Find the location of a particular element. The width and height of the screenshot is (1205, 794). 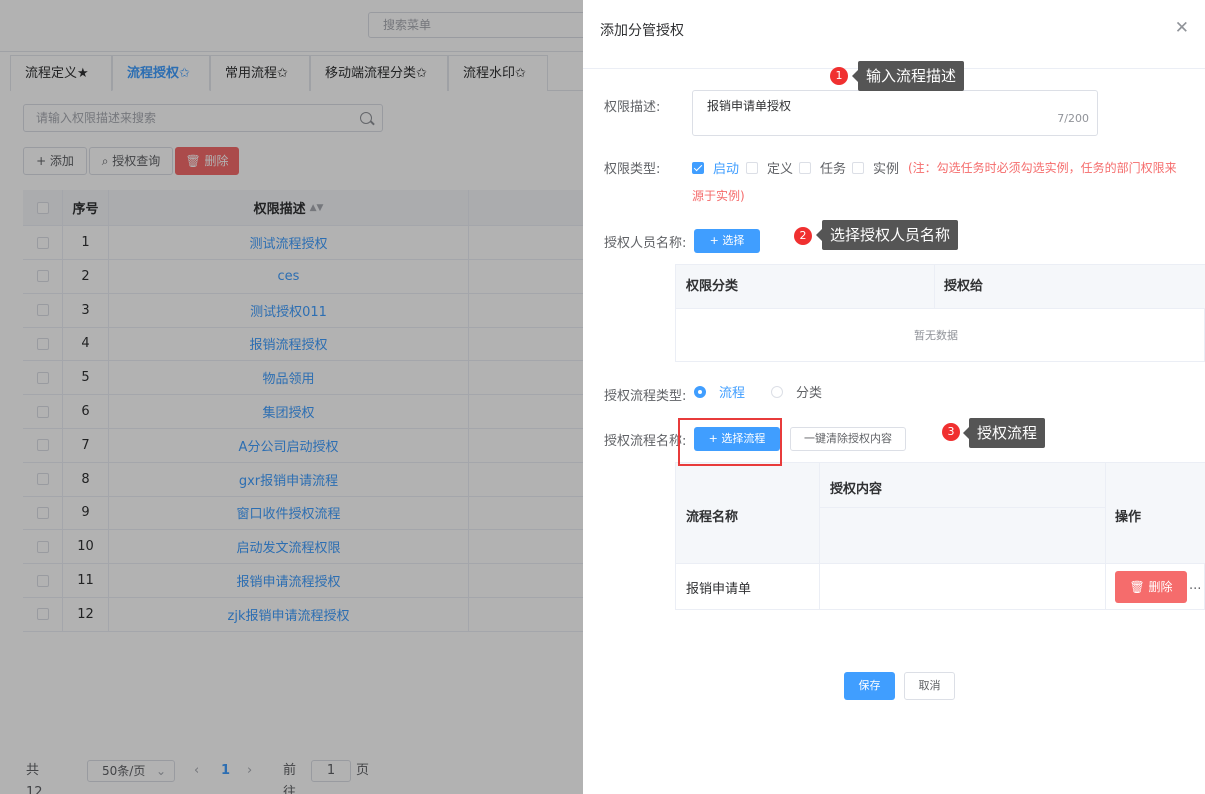

radio-category-label: 分类 is located at coordinates (809, 391).